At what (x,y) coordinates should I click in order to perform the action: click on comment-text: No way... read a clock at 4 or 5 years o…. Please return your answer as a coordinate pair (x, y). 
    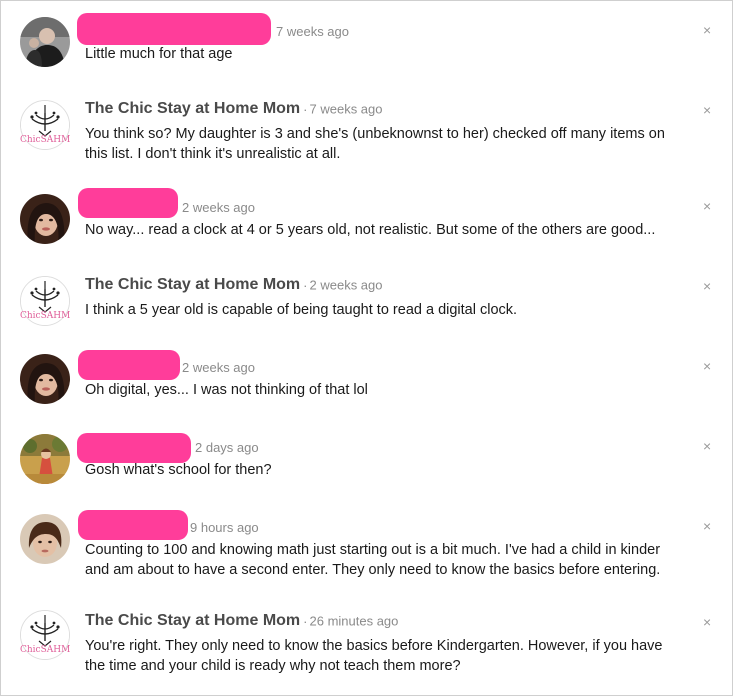
    Looking at the image, I should click on (370, 230).